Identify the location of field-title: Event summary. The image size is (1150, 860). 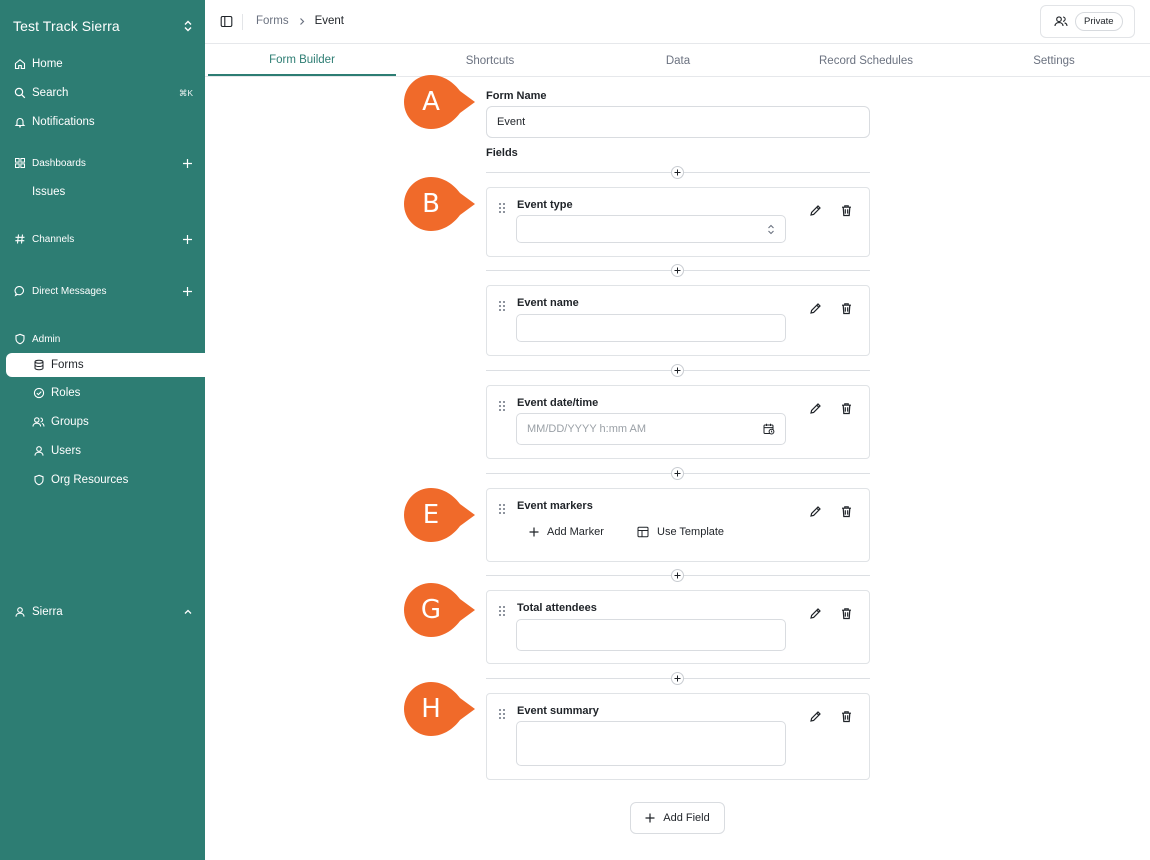
(558, 711).